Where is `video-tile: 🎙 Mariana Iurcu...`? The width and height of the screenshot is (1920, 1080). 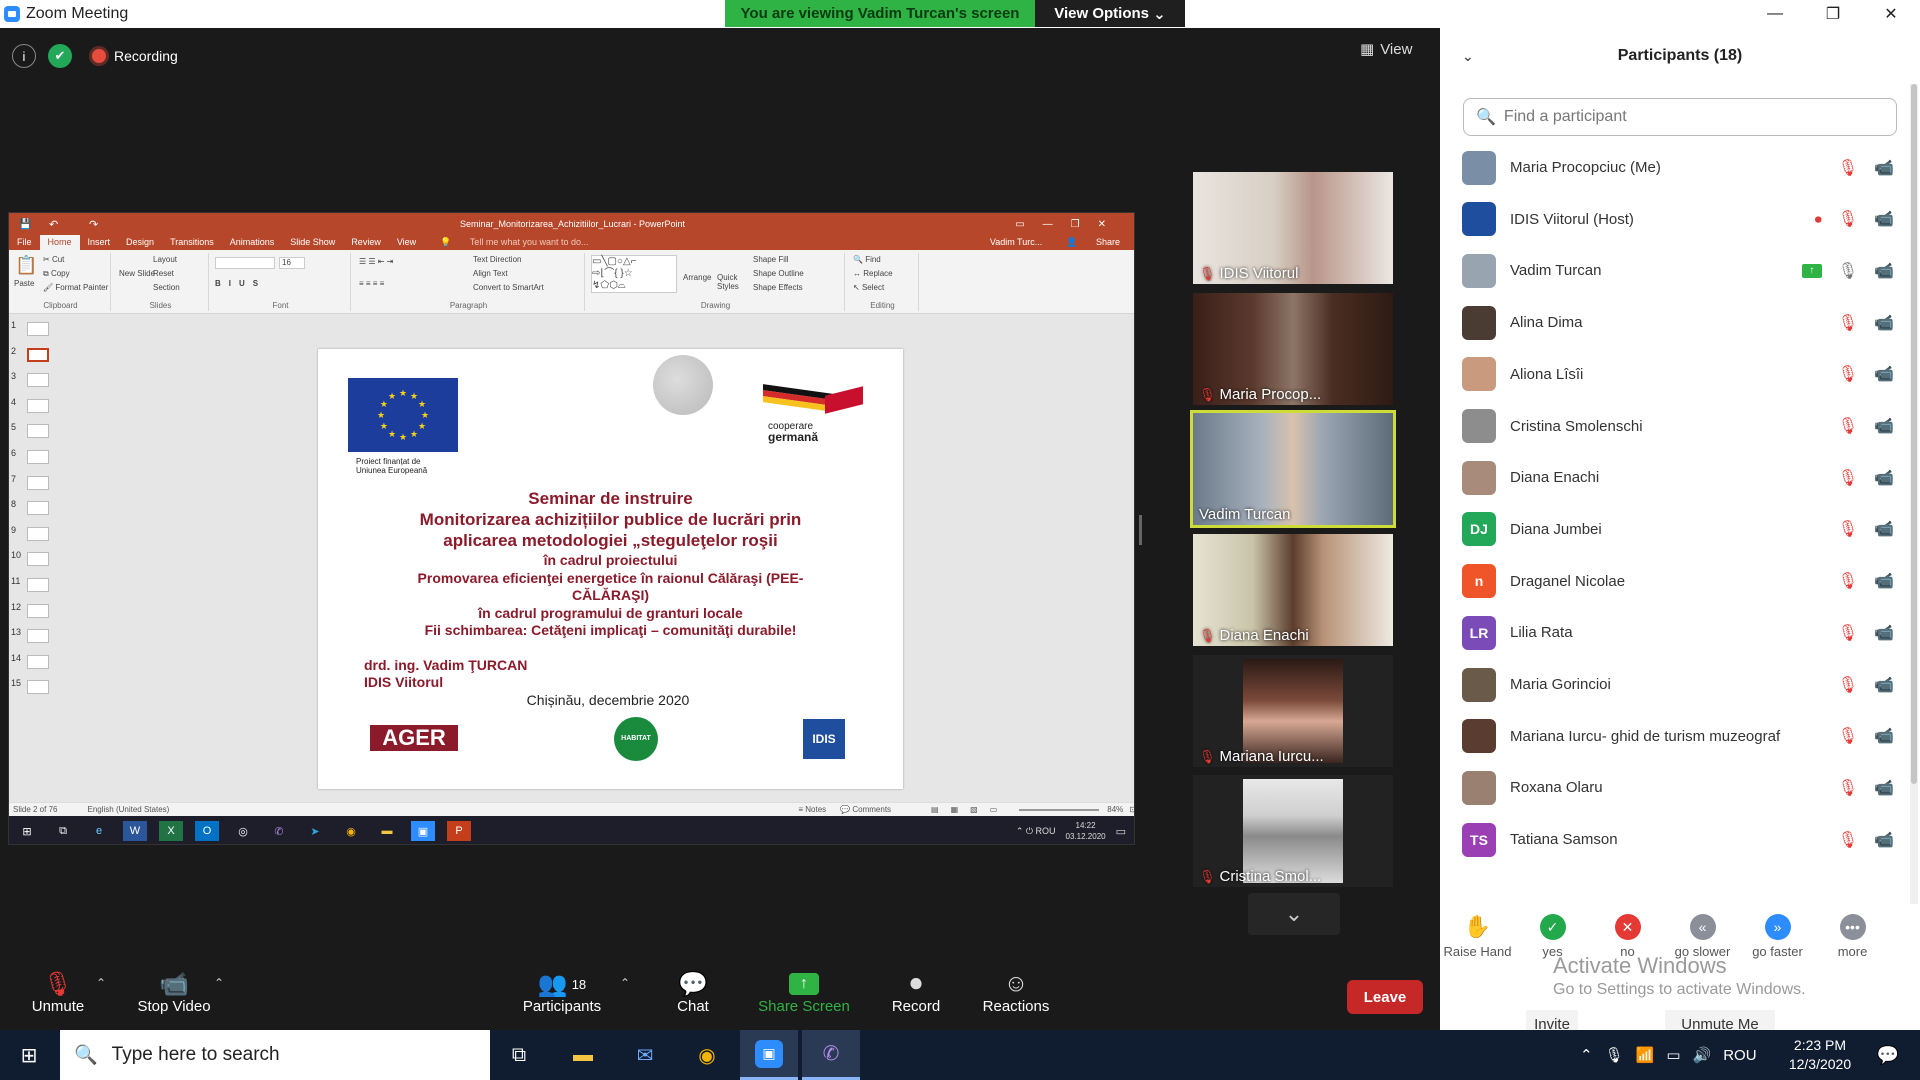
video-tile: 🎙 Mariana Iurcu... is located at coordinates (1293, 711).